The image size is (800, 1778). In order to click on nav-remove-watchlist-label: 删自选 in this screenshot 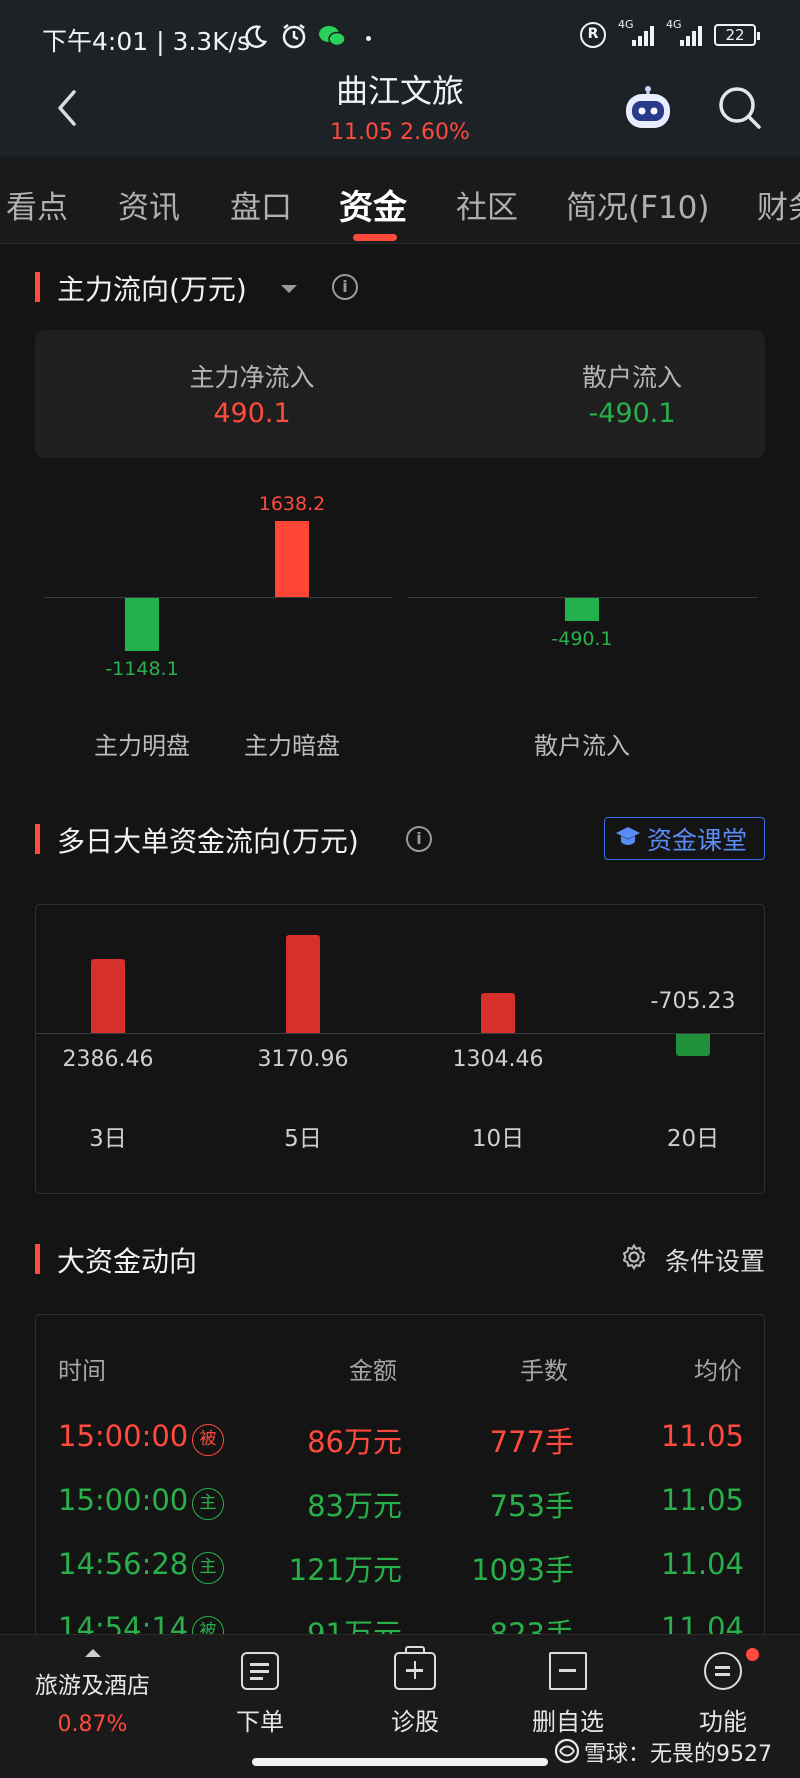, I will do `click(568, 1722)`.